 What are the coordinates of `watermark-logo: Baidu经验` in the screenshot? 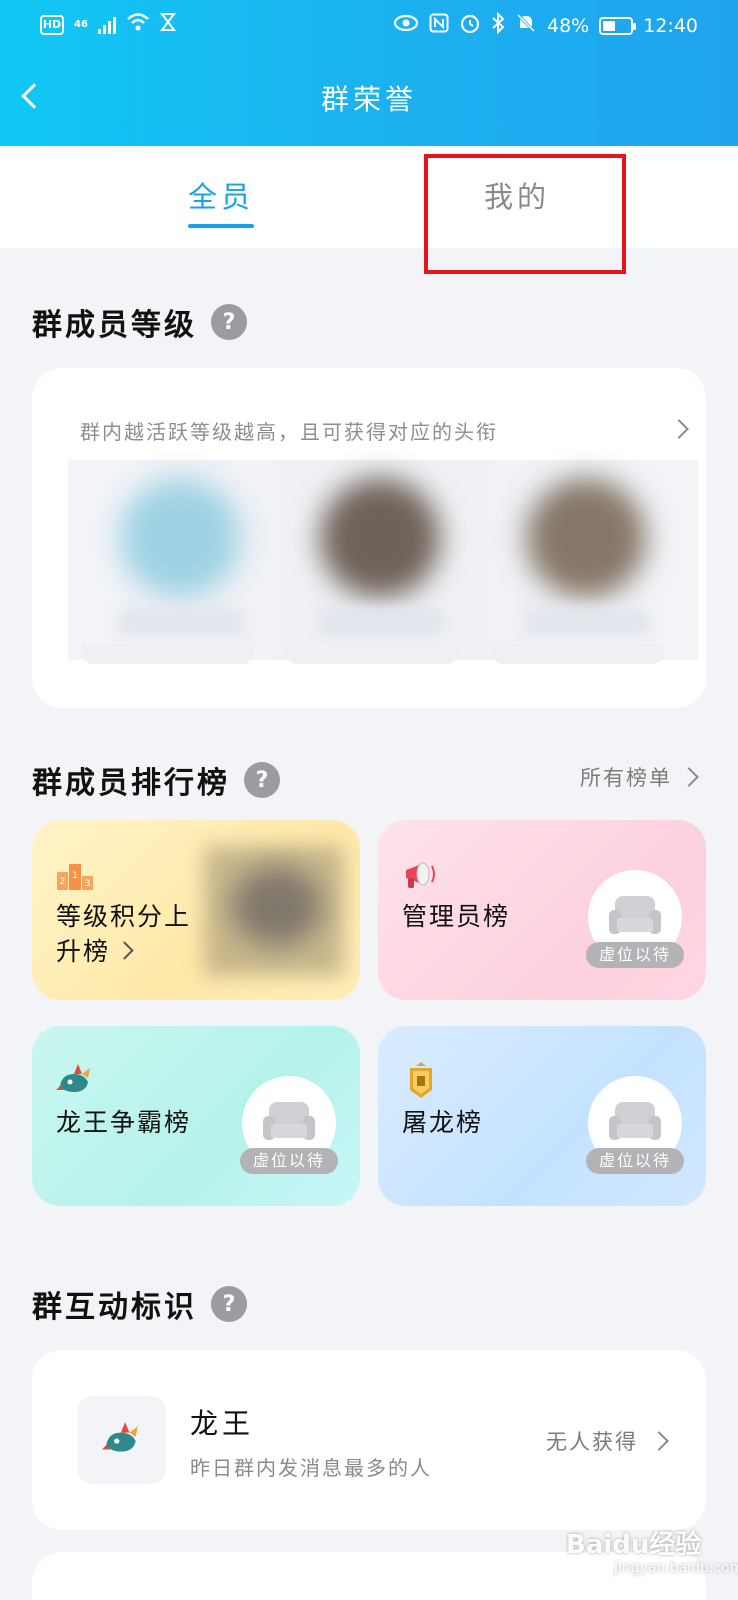 It's located at (634, 1545).